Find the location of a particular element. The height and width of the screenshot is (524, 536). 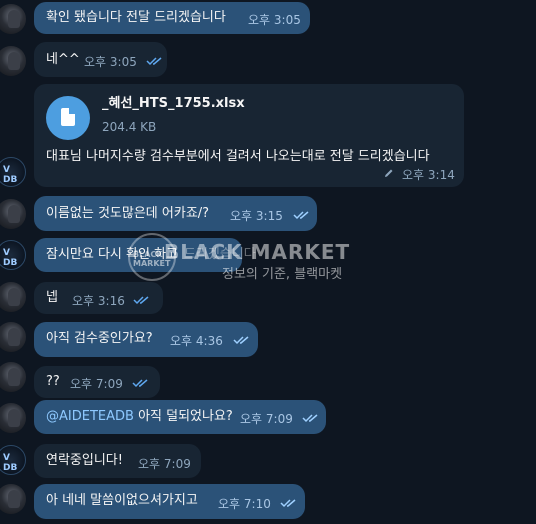

message-bubble: ?? 오후 7:09 is located at coordinates (97, 382).